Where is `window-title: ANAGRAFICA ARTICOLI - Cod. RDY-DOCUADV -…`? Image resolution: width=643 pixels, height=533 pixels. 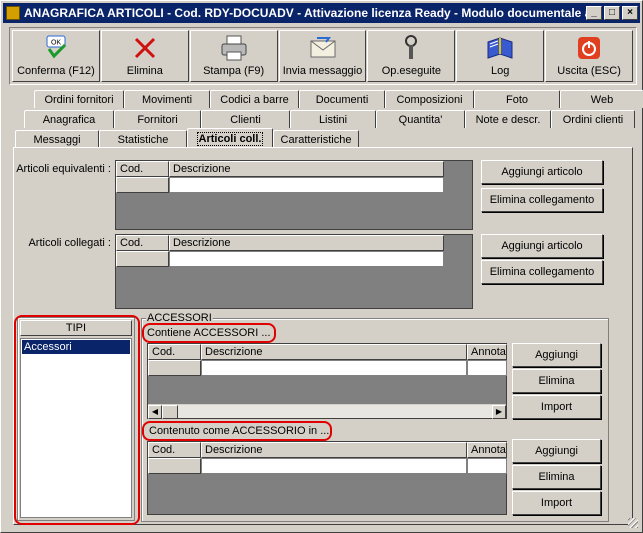 window-title: ANAGRAFICA ARTICOLI - Cod. RDY-DOCUADV -… is located at coordinates (305, 13).